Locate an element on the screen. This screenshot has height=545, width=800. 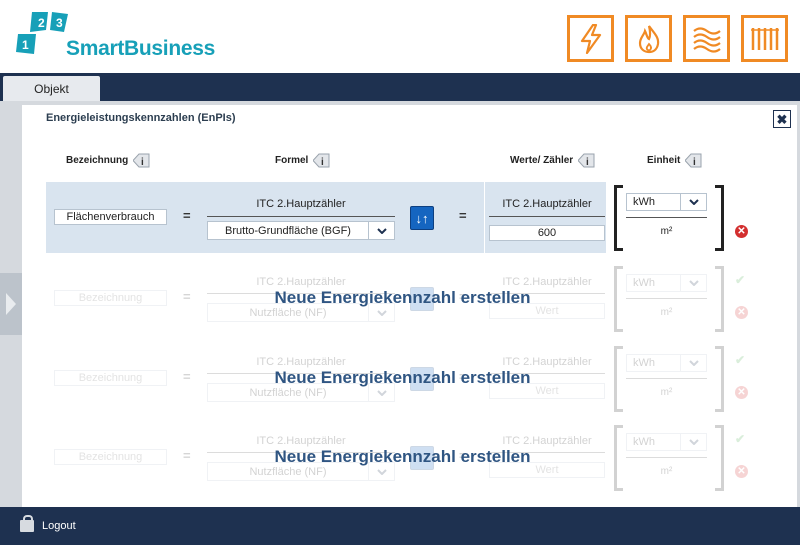
column-header-einheit: Einheit i is located at coordinates (674, 160).